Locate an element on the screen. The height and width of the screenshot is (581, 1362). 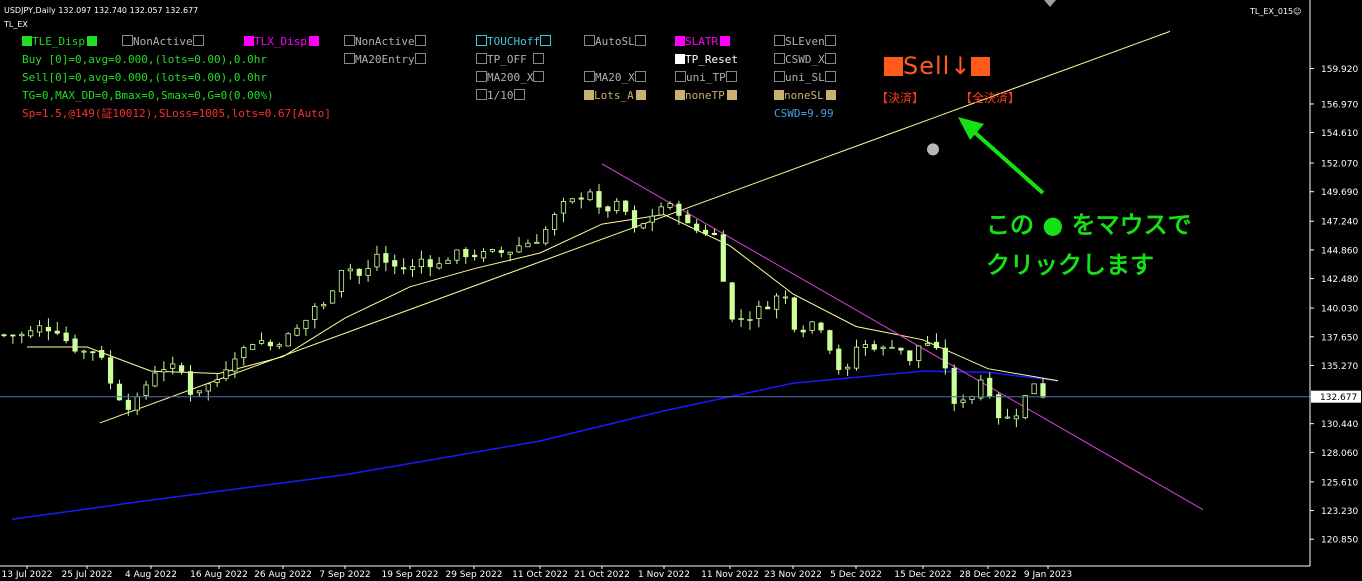
nonetp-toggle: noneTP is located at coordinates (706, 96).